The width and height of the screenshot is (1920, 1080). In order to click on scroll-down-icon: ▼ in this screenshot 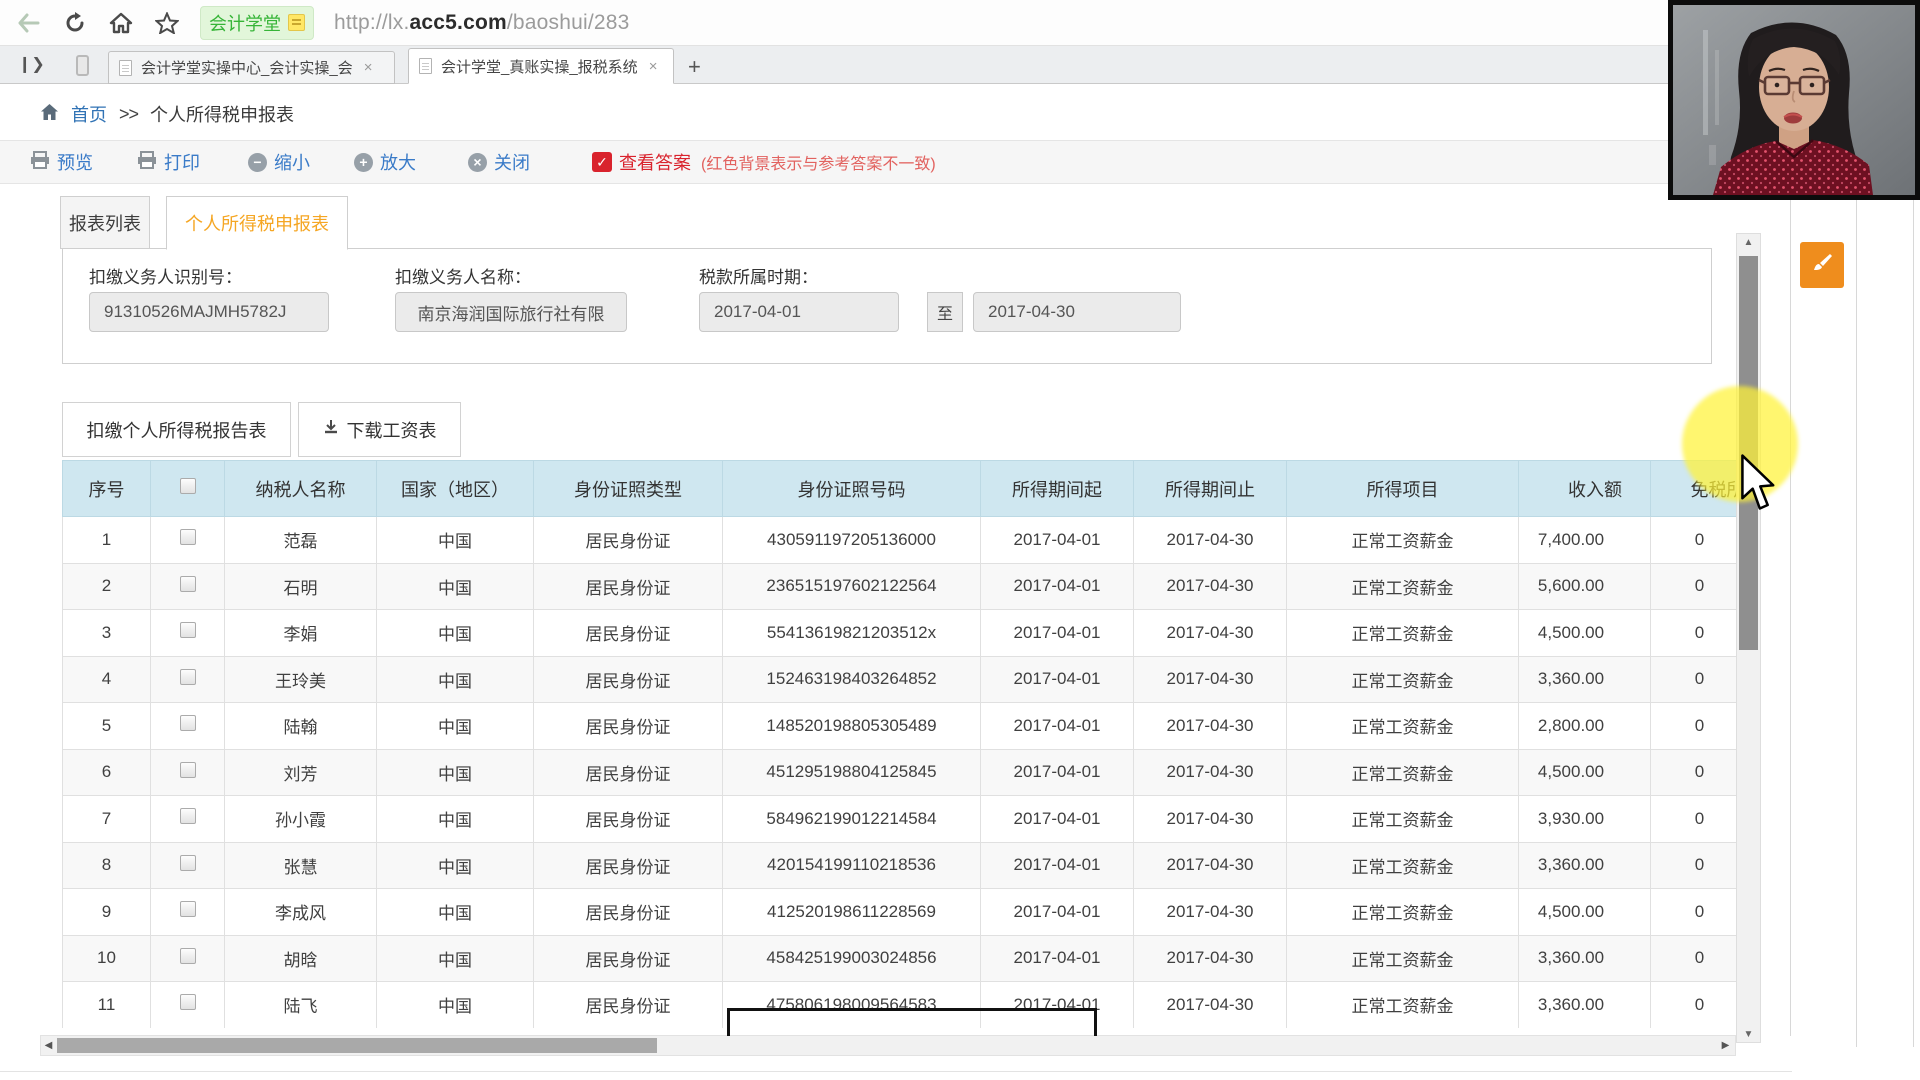, I will do `click(1748, 1034)`.